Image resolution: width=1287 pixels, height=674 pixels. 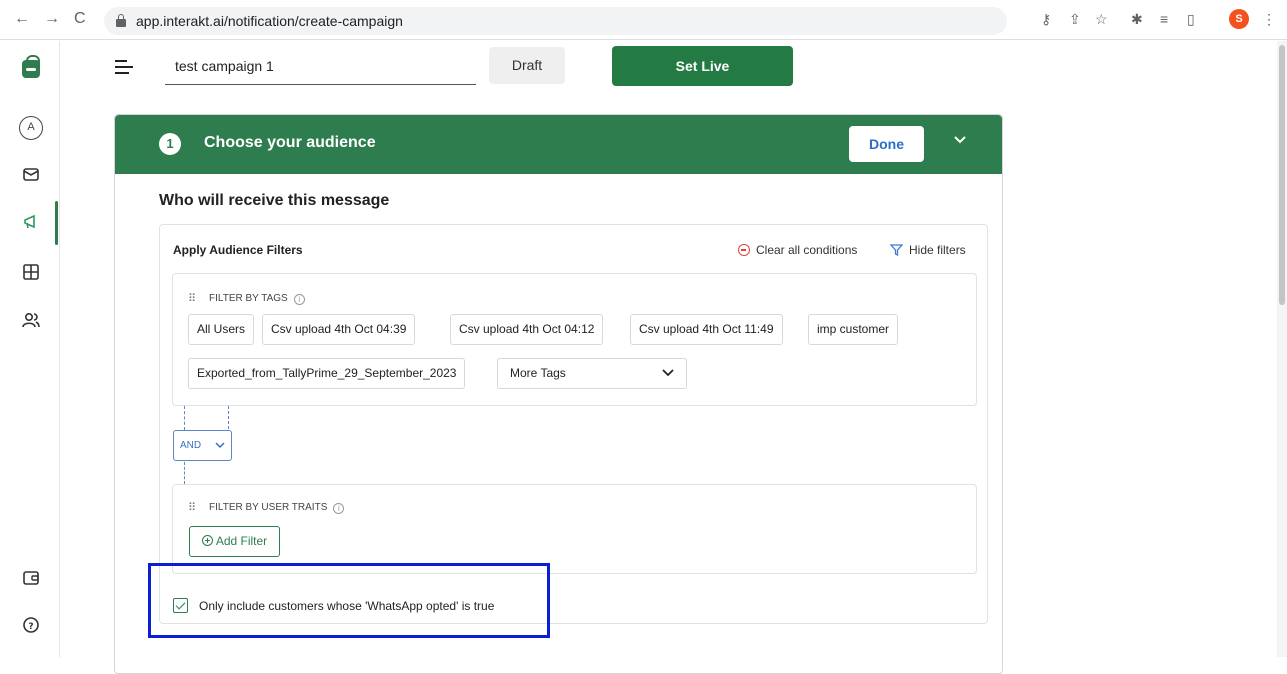 I want to click on section-title: Choose your audience, so click(x=290, y=142).